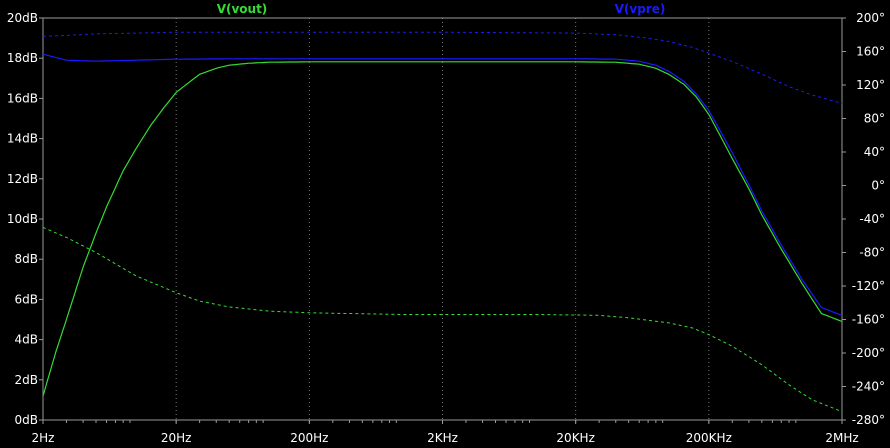  What do you see at coordinates (870, 52) in the screenshot?
I see `y2-tick-label: 160°` at bounding box center [870, 52].